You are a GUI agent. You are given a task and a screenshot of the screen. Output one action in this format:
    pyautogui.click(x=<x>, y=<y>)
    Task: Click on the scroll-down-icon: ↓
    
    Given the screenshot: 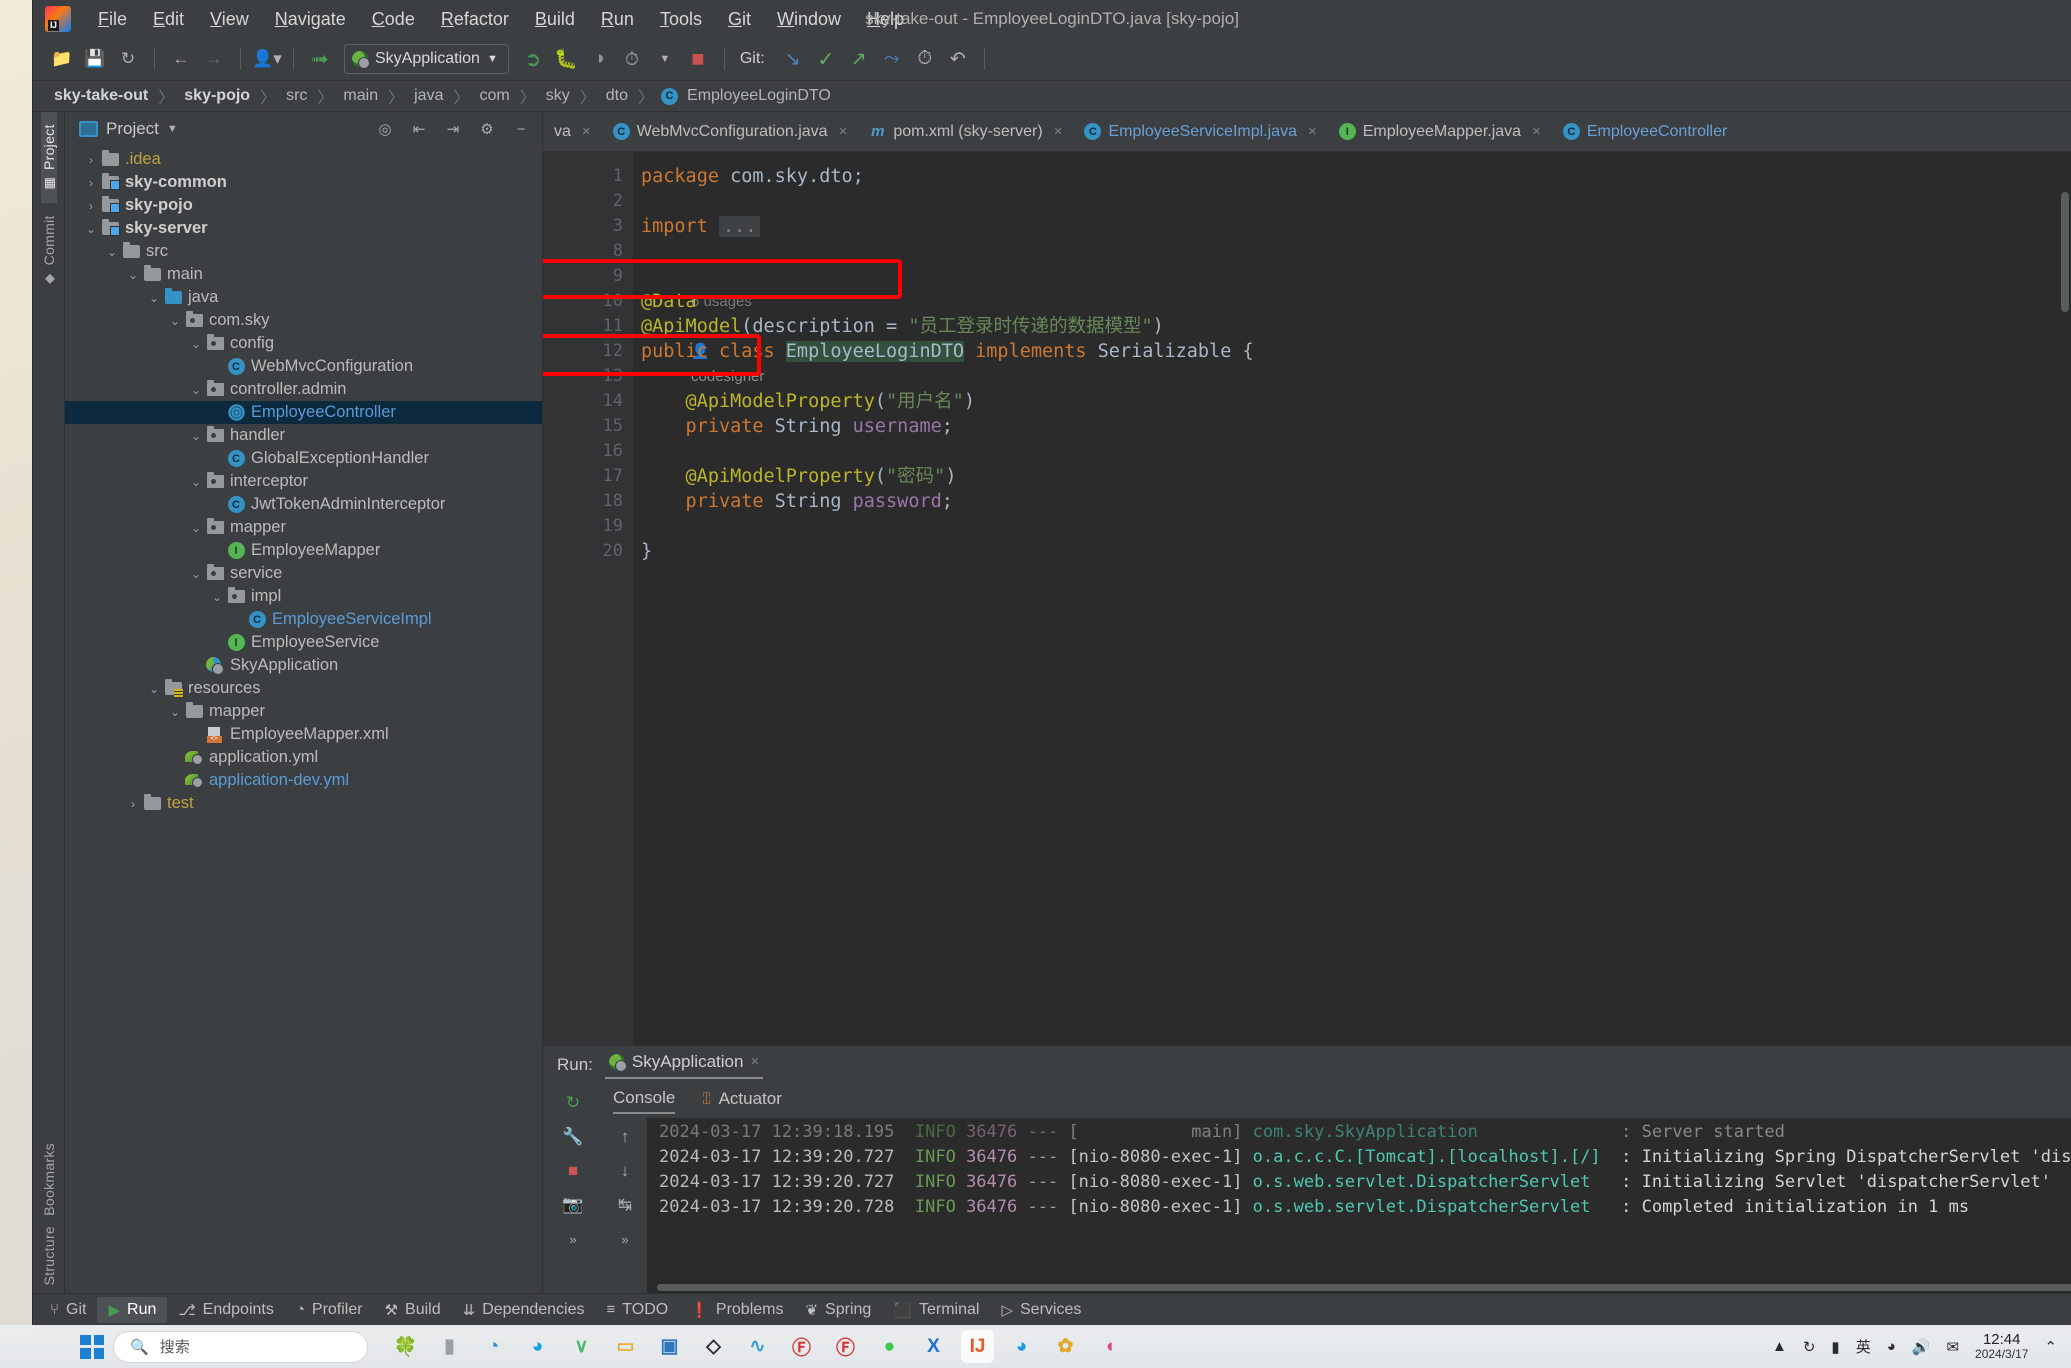 What is the action you would take?
    pyautogui.click(x=625, y=1171)
    